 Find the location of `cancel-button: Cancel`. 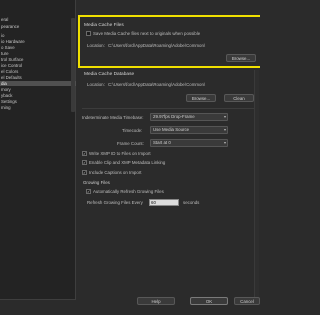

cancel-button: Cancel is located at coordinates (247, 301).